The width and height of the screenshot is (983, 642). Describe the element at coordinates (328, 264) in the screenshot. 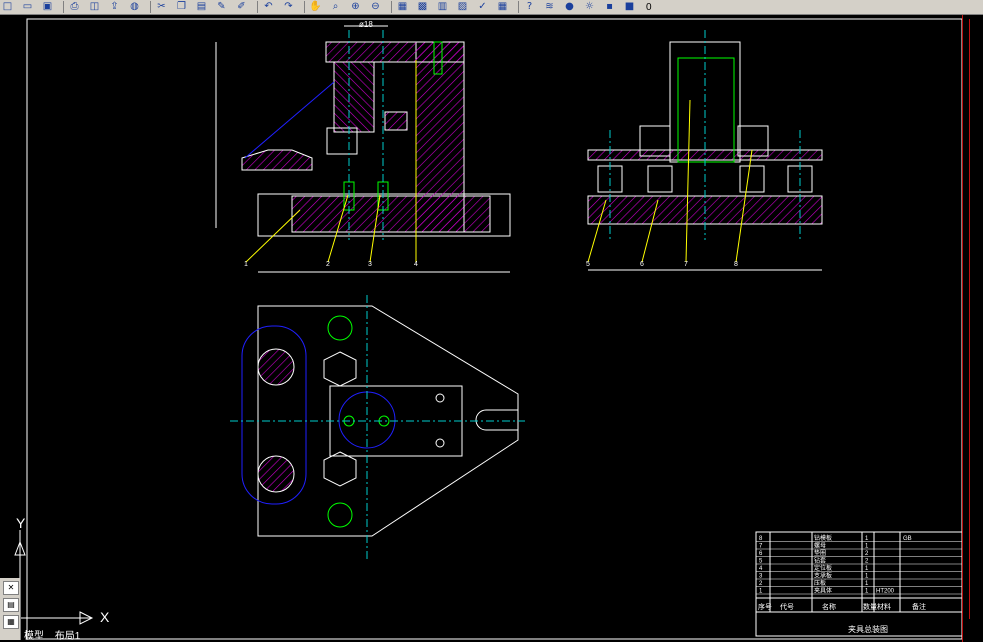

I see `front-leader-label: 2` at that location.